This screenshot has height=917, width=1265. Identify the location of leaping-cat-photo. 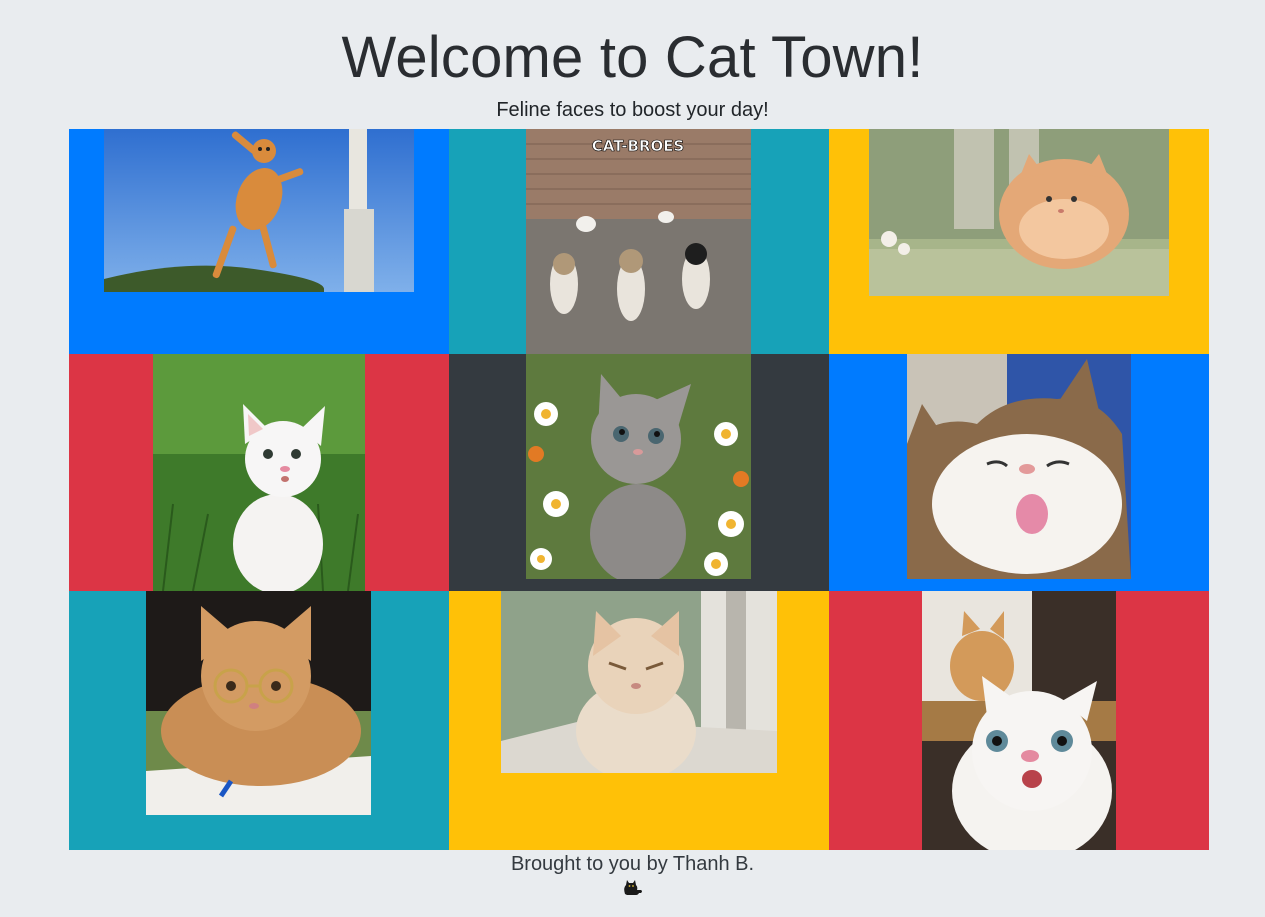
(259, 210).